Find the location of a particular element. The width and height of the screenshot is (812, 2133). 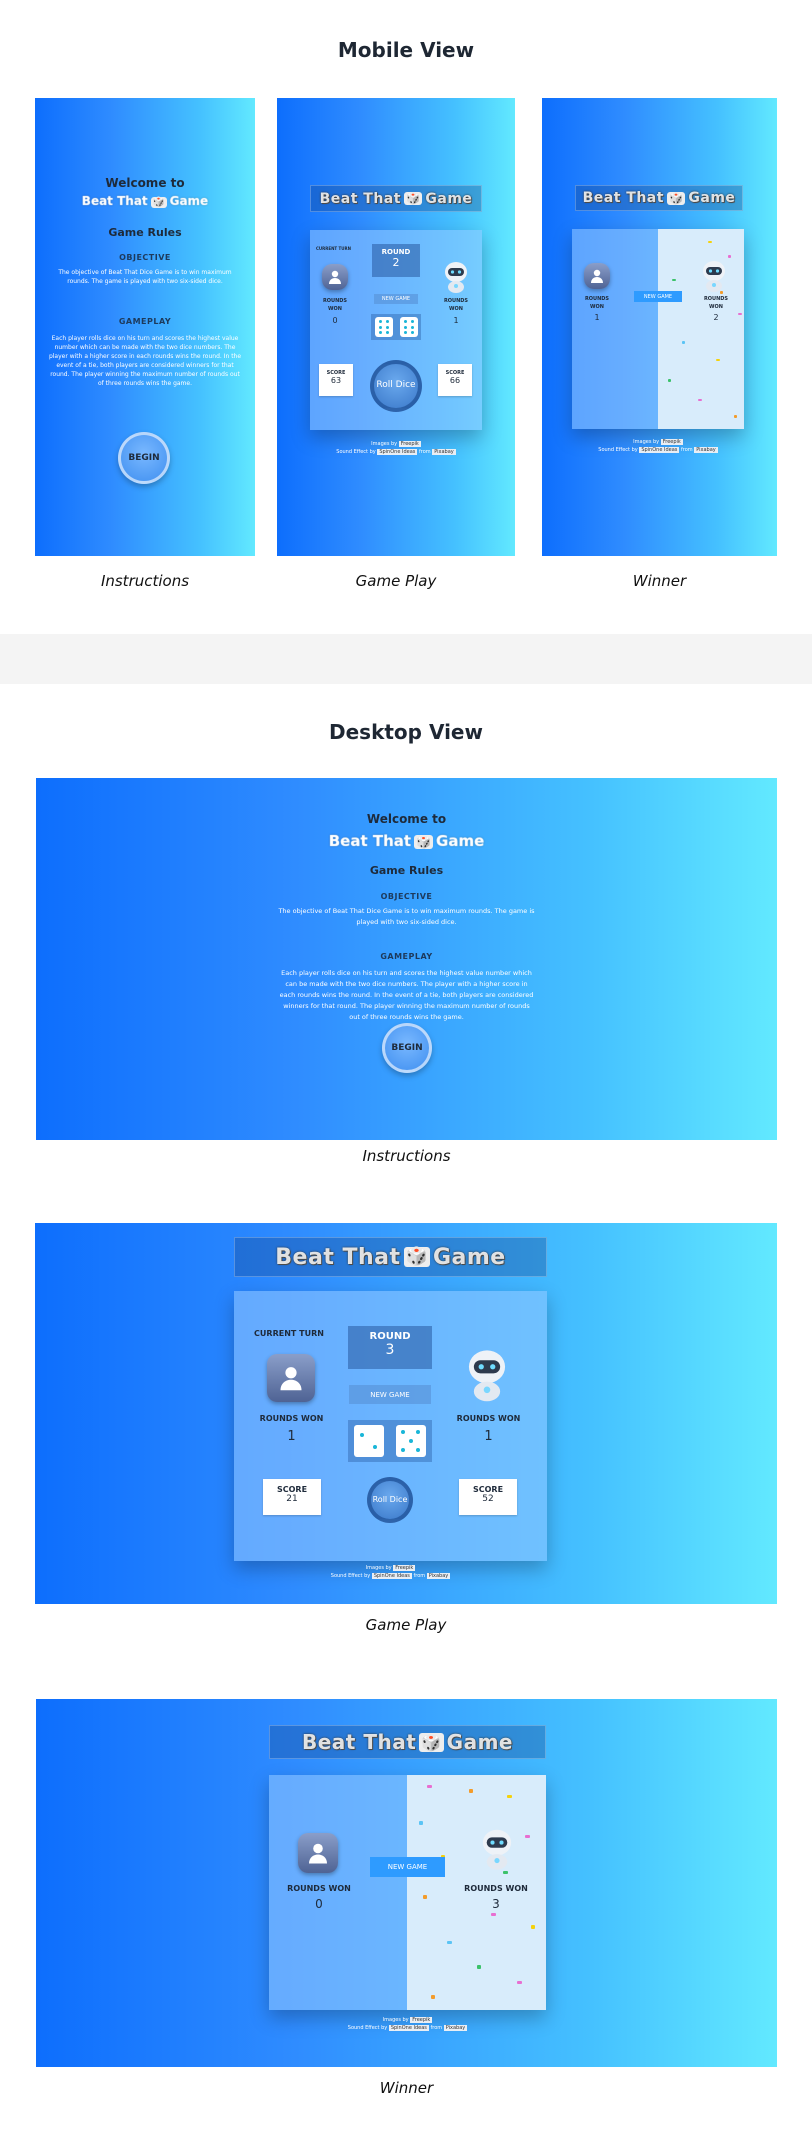

bot-rounds-won-value: 2 is located at coordinates (716, 317).